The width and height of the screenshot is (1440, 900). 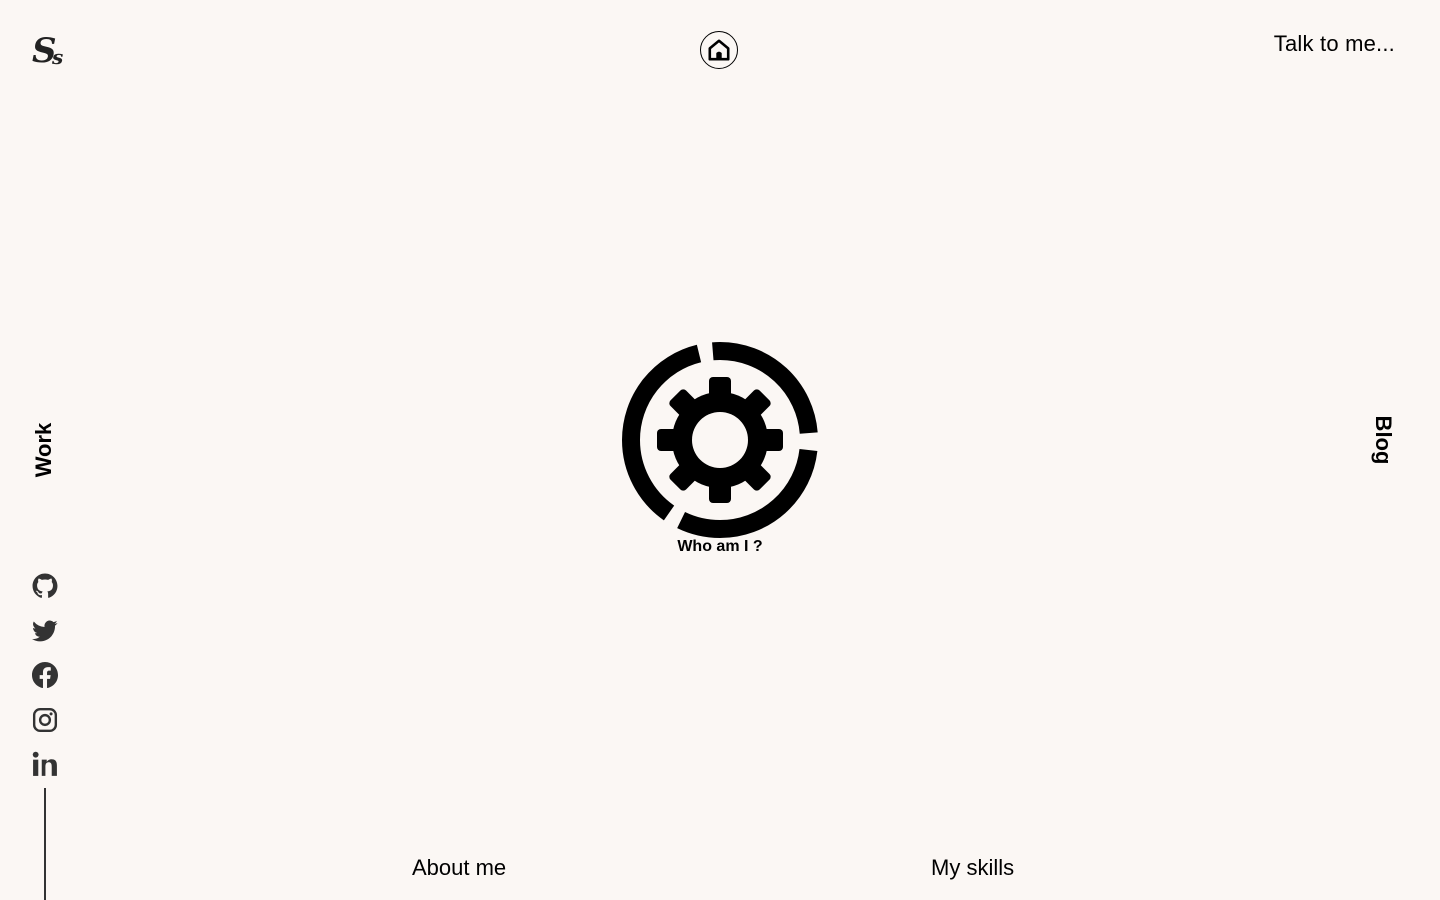 I want to click on about-me-link: About me, so click(x=459, y=868).